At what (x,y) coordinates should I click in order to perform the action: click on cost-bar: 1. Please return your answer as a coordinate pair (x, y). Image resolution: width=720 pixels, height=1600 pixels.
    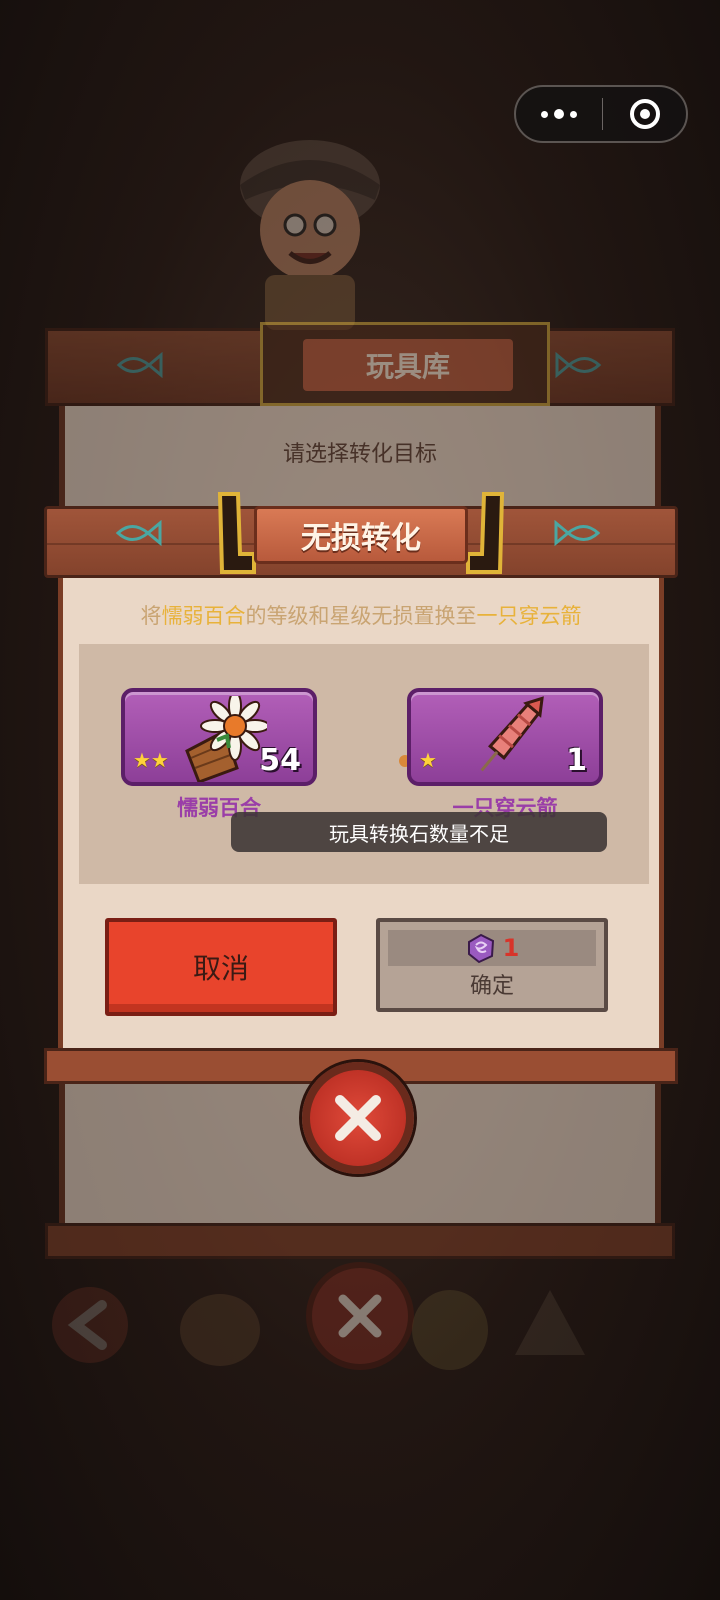
    Looking at the image, I should click on (492, 948).